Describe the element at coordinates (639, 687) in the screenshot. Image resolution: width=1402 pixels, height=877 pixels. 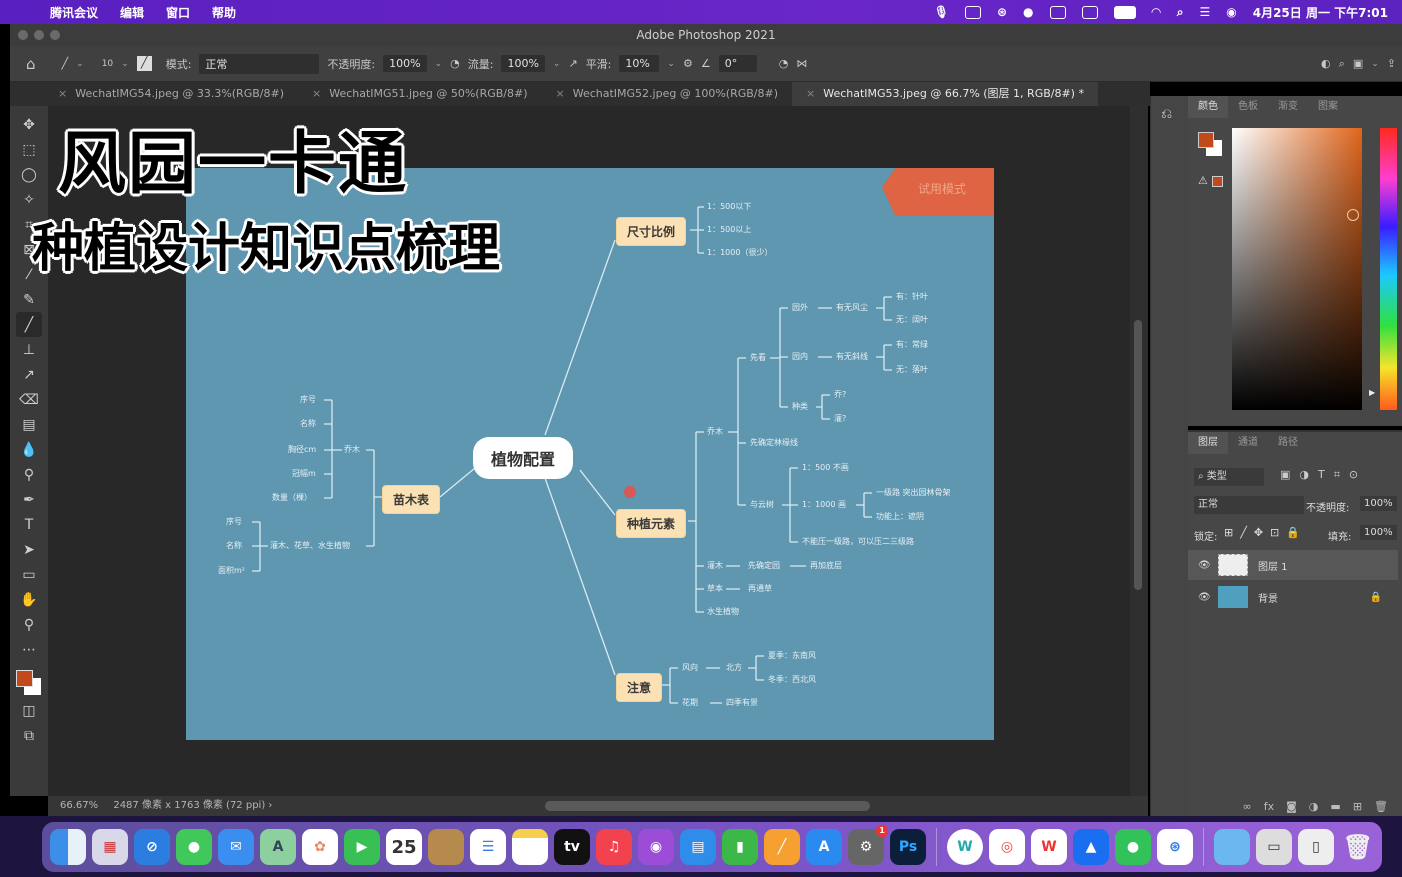
I see `node-notes: 注意` at that location.